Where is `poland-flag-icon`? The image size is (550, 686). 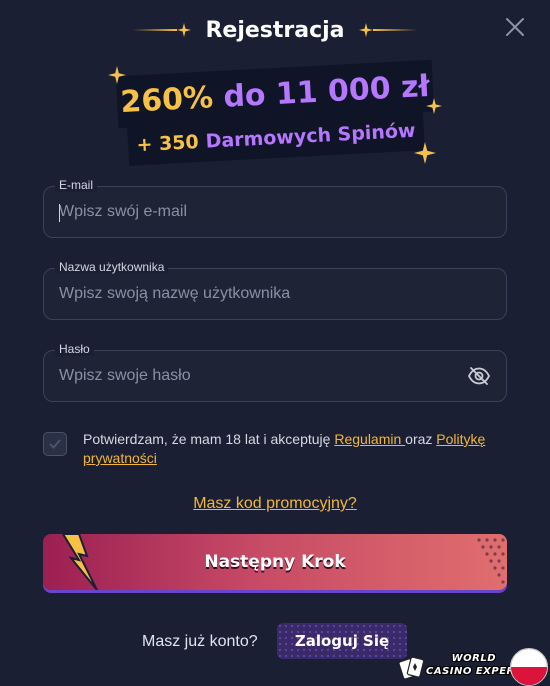
poland-flag-icon is located at coordinates (529, 667).